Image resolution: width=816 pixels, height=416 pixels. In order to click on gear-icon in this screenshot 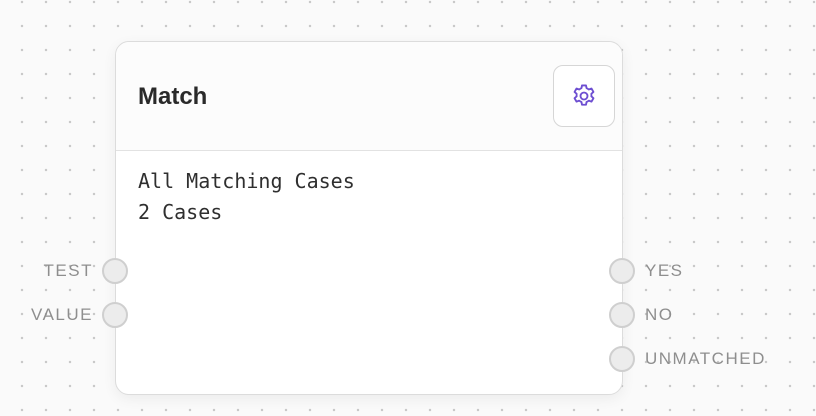, I will do `click(584, 95)`.